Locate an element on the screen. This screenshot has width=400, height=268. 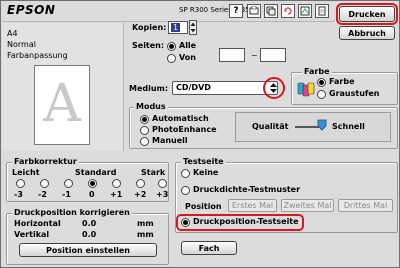
tray-button: Fach is located at coordinates (209, 248).